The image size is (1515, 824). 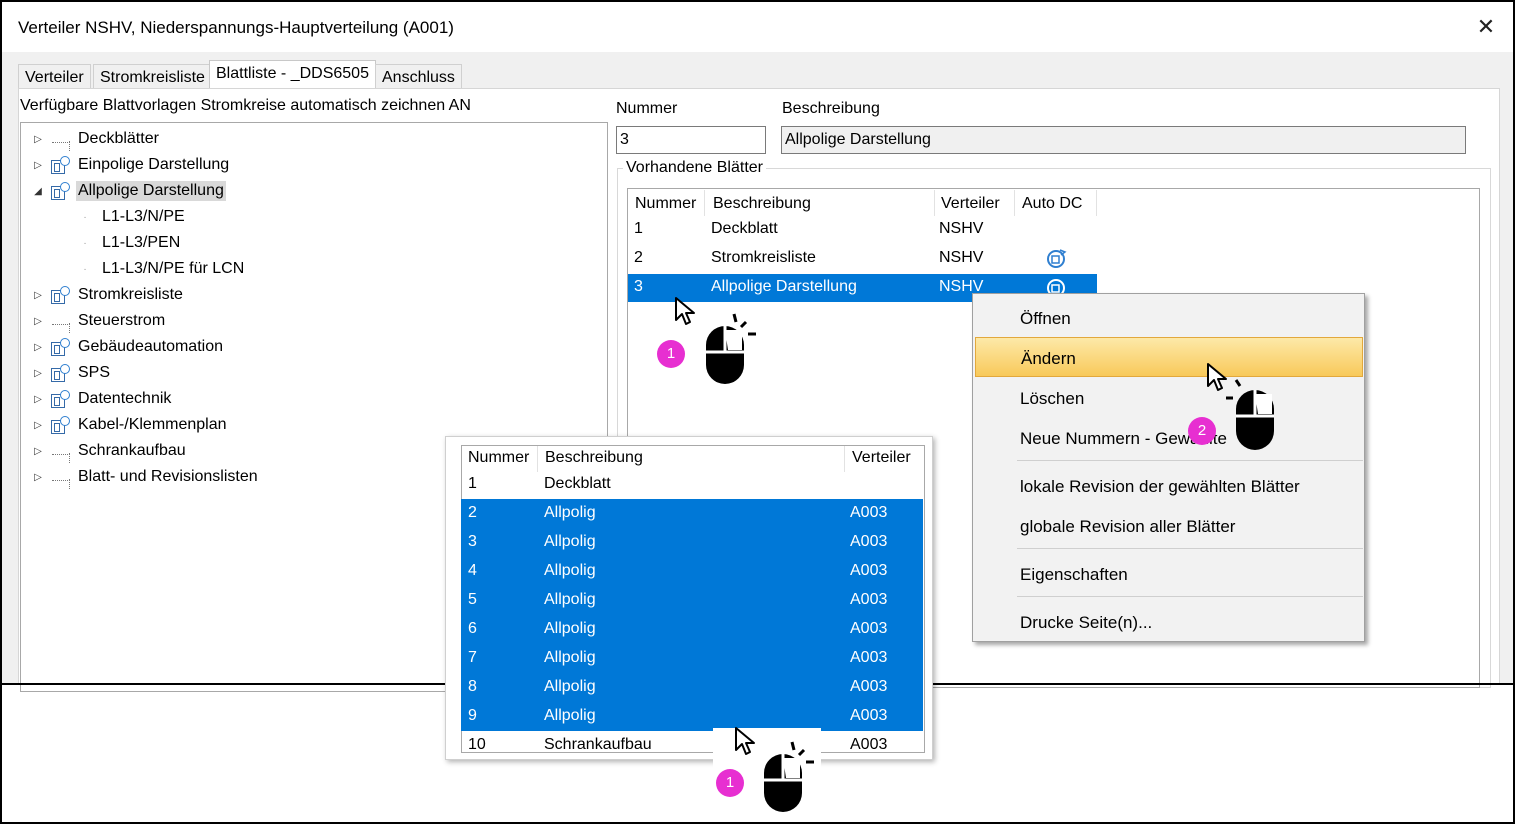 I want to click on popup-cell-beschreibung: Schrankaufbau, so click(x=598, y=744).